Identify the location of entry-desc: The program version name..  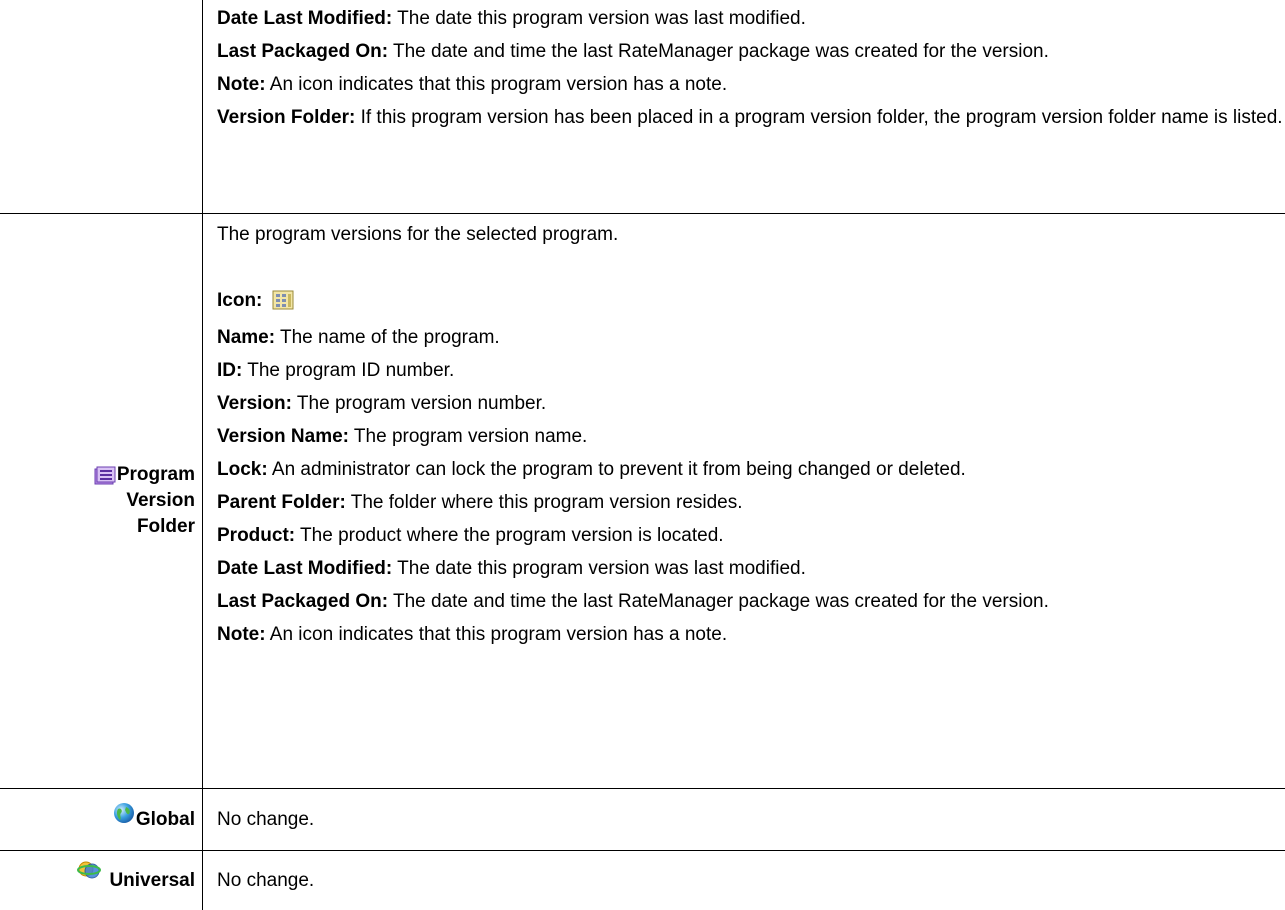
(468, 436).